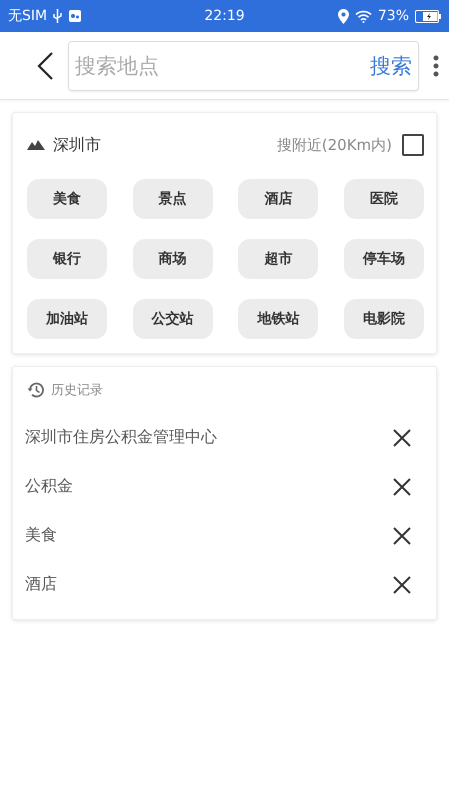 The image size is (449, 800). What do you see at coordinates (77, 145) in the screenshot?
I see `city-name: 深圳市` at bounding box center [77, 145].